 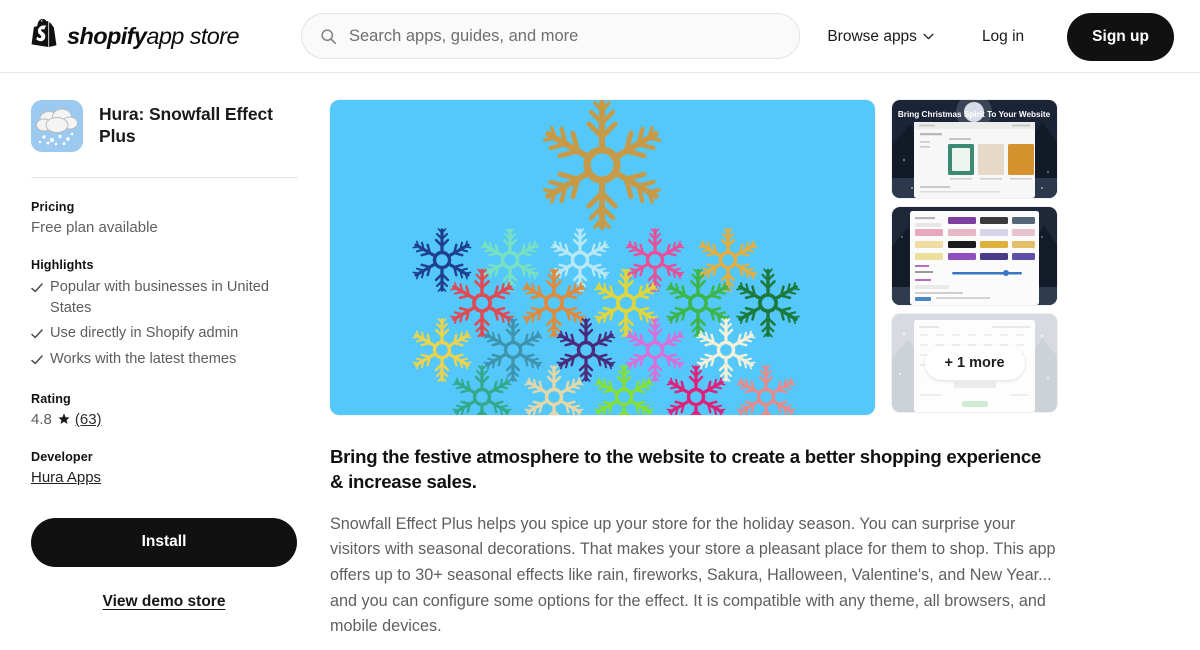 What do you see at coordinates (1120, 36) in the screenshot?
I see `sign-up-button: Sign up` at bounding box center [1120, 36].